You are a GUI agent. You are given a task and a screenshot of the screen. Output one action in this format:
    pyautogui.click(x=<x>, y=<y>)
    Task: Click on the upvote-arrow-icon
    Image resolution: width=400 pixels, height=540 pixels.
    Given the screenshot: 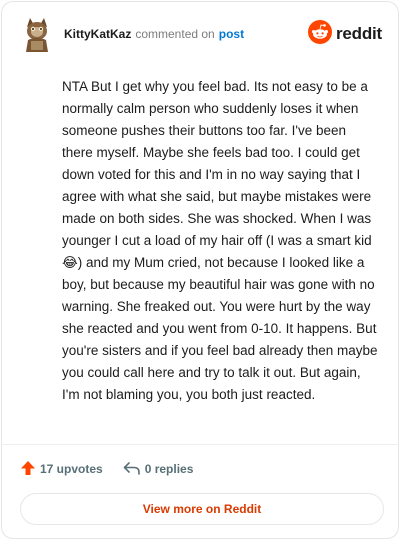 What is the action you would take?
    pyautogui.click(x=28, y=469)
    